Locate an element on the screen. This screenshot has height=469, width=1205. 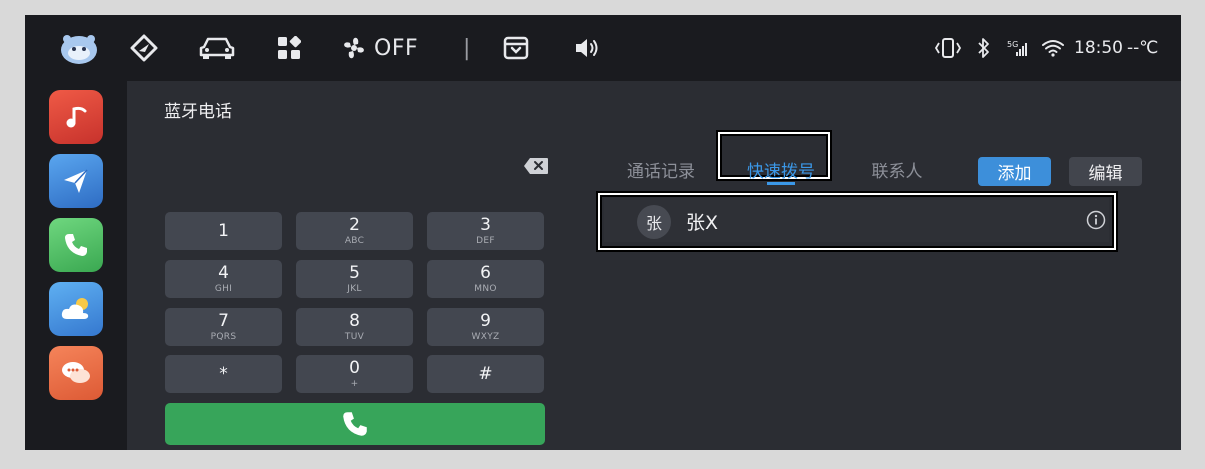
fan-icon is located at coordinates (354, 48).